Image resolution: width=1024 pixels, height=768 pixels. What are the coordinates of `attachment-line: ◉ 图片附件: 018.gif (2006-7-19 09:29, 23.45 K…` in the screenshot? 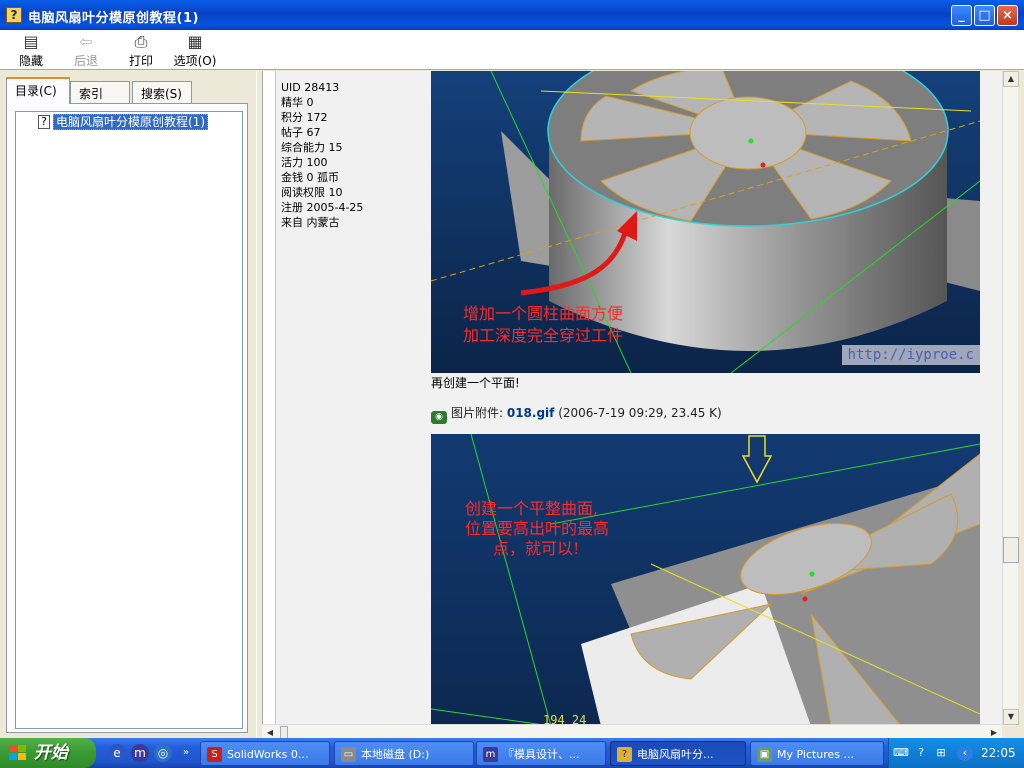 It's located at (576, 414).